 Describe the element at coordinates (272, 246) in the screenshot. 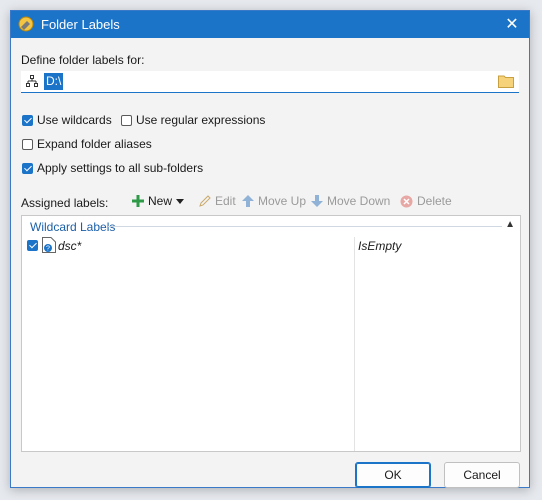

I see `list-item: ? dsc* IsEmpty` at that location.